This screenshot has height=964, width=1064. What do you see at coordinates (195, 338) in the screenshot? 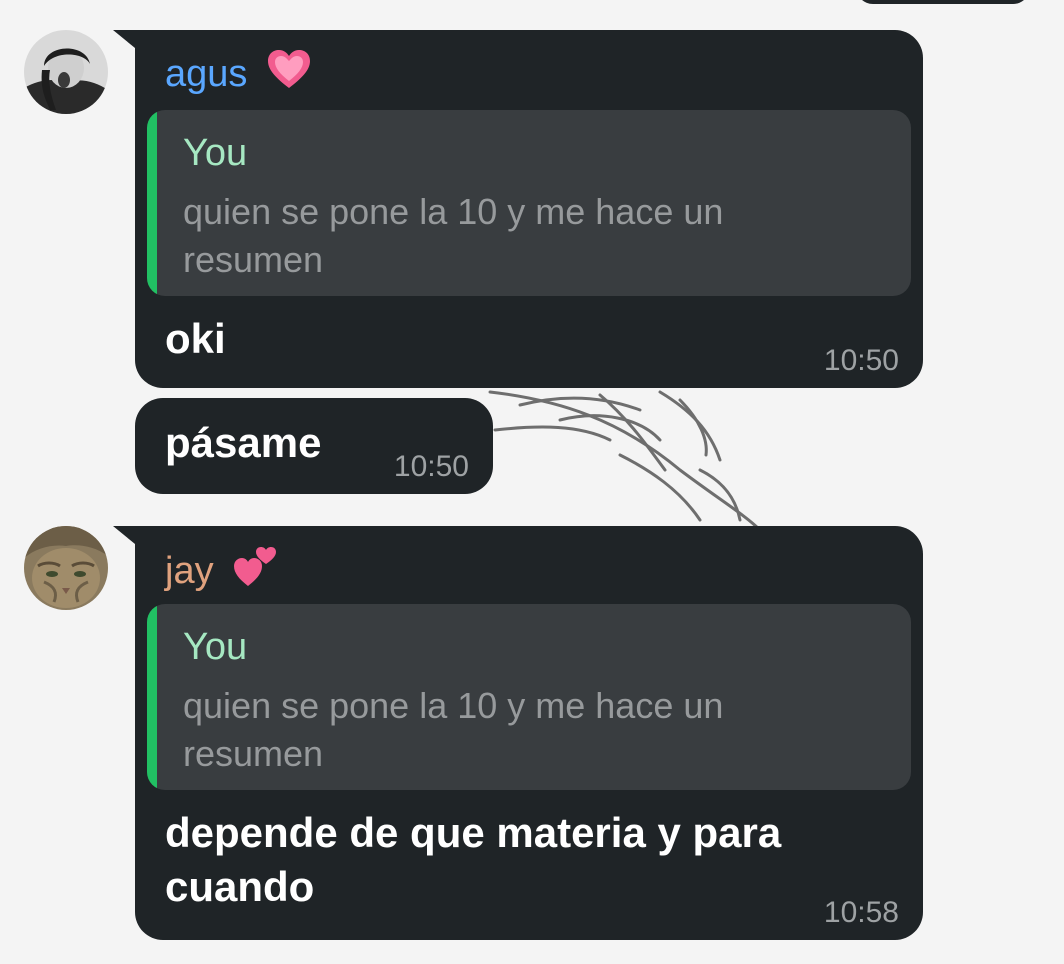
I see `message-text: oki` at bounding box center [195, 338].